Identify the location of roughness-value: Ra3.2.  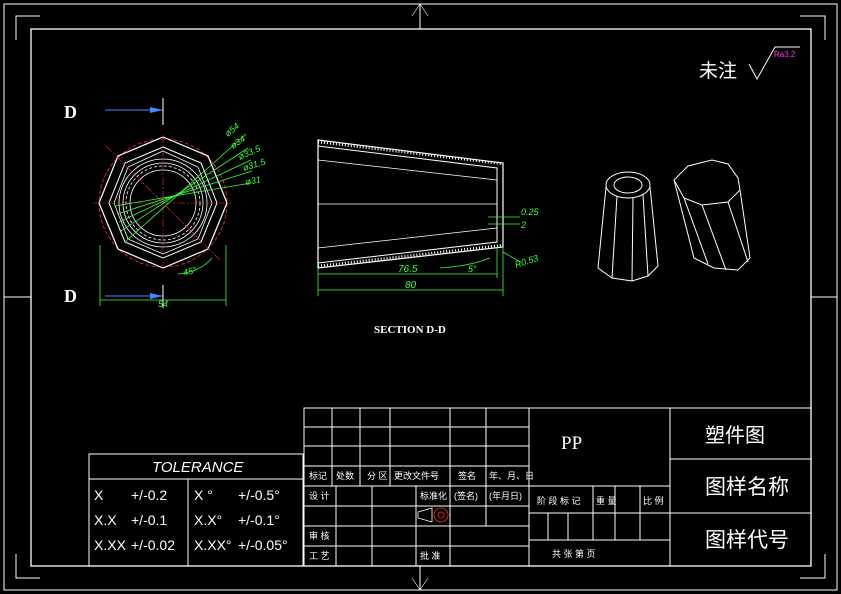
(785, 54).